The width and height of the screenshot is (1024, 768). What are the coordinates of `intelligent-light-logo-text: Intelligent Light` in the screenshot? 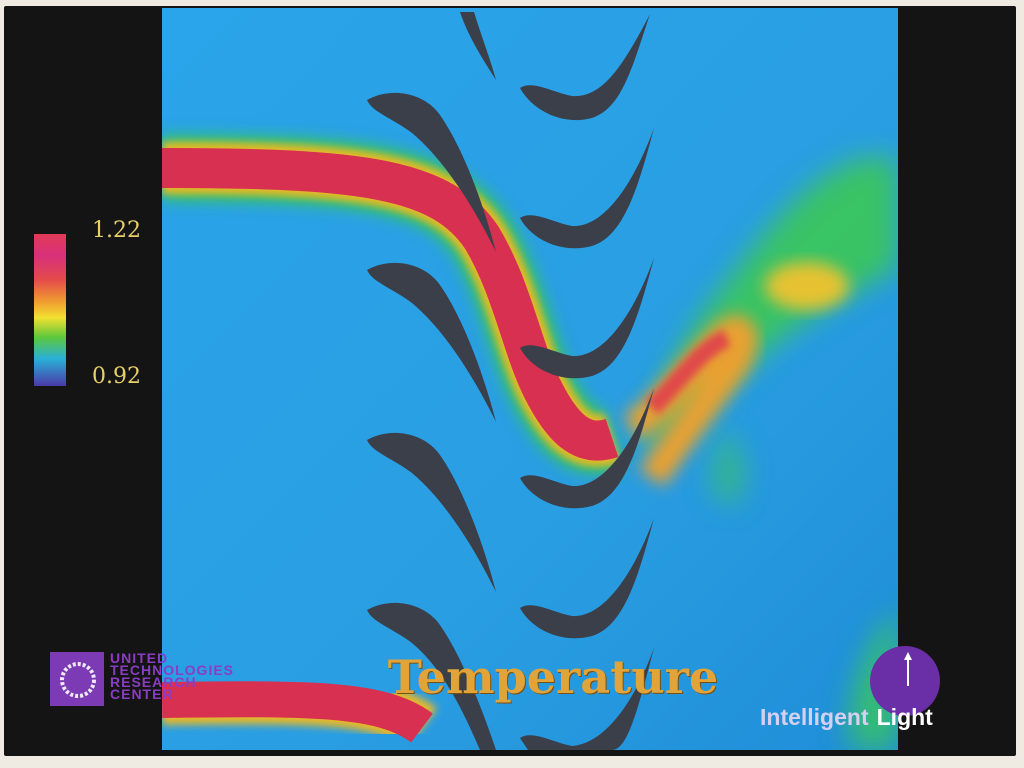 It's located at (846, 717).